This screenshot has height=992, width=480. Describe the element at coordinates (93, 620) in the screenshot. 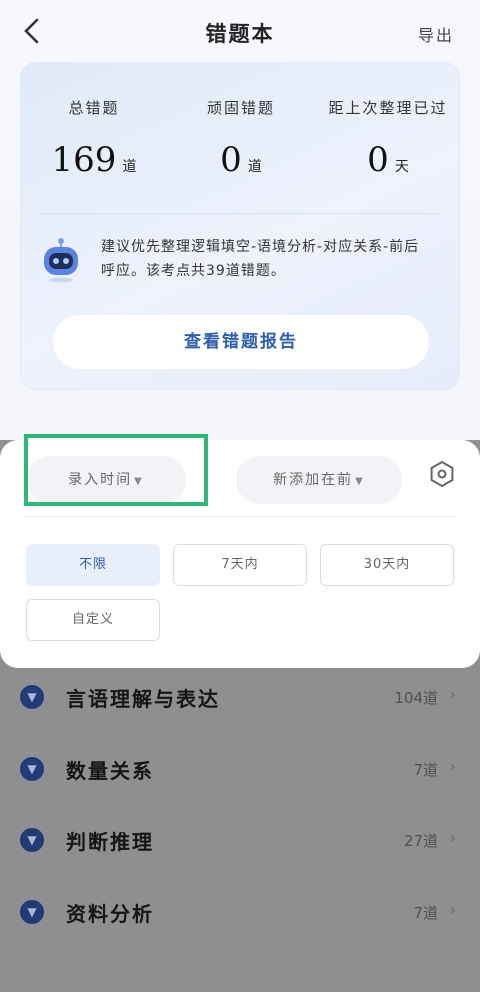

I see `time-filter-custom: 自定义` at that location.